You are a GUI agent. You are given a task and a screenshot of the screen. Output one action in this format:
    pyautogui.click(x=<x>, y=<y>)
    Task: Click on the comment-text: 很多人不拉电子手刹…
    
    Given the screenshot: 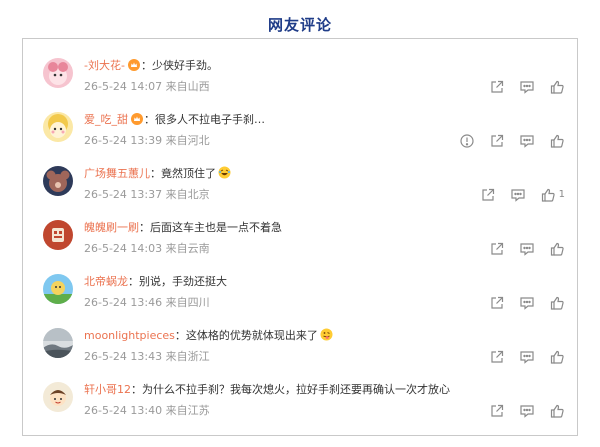 What is the action you would take?
    pyautogui.click(x=210, y=119)
    